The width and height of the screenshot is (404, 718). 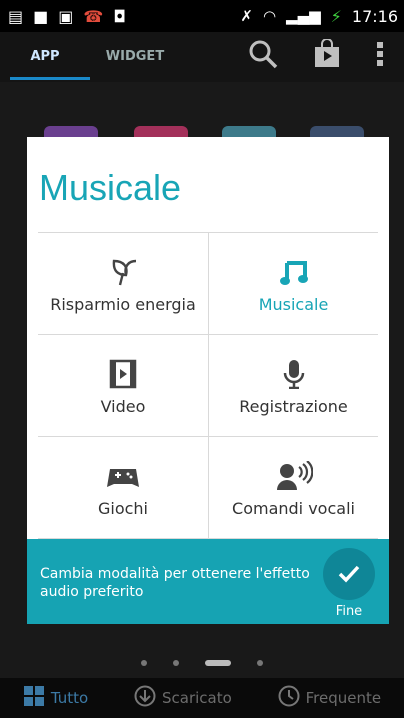 I want to click on signal-icon: ▂▄▆, so click(x=303, y=16).